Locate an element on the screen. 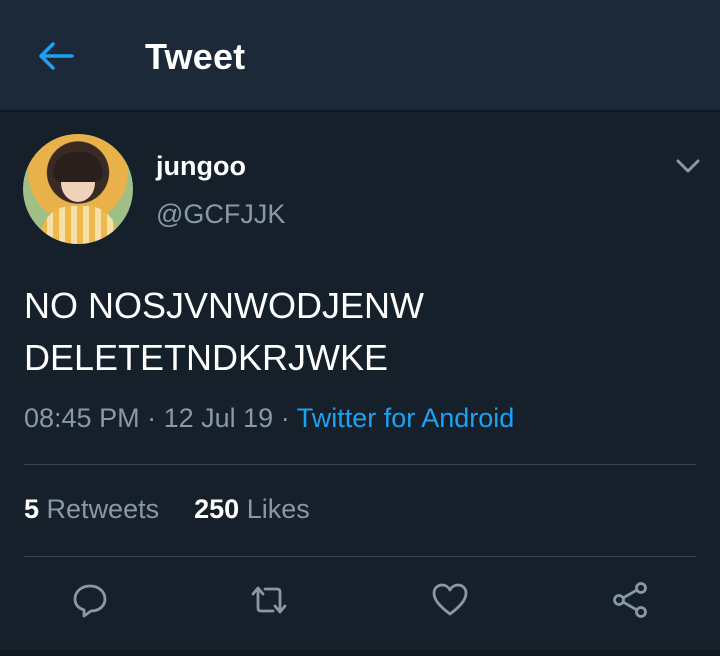 The image size is (720, 656). tweet-text: NO NOSJVNWODJENW DELETETNDKRJWKE is located at coordinates (359, 332).